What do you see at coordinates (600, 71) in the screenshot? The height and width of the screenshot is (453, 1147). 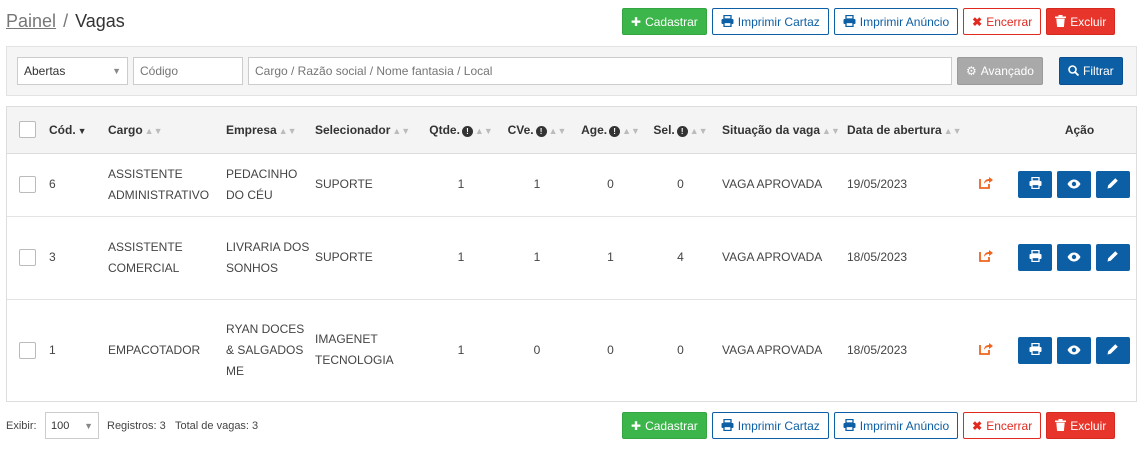 I see `search-input` at bounding box center [600, 71].